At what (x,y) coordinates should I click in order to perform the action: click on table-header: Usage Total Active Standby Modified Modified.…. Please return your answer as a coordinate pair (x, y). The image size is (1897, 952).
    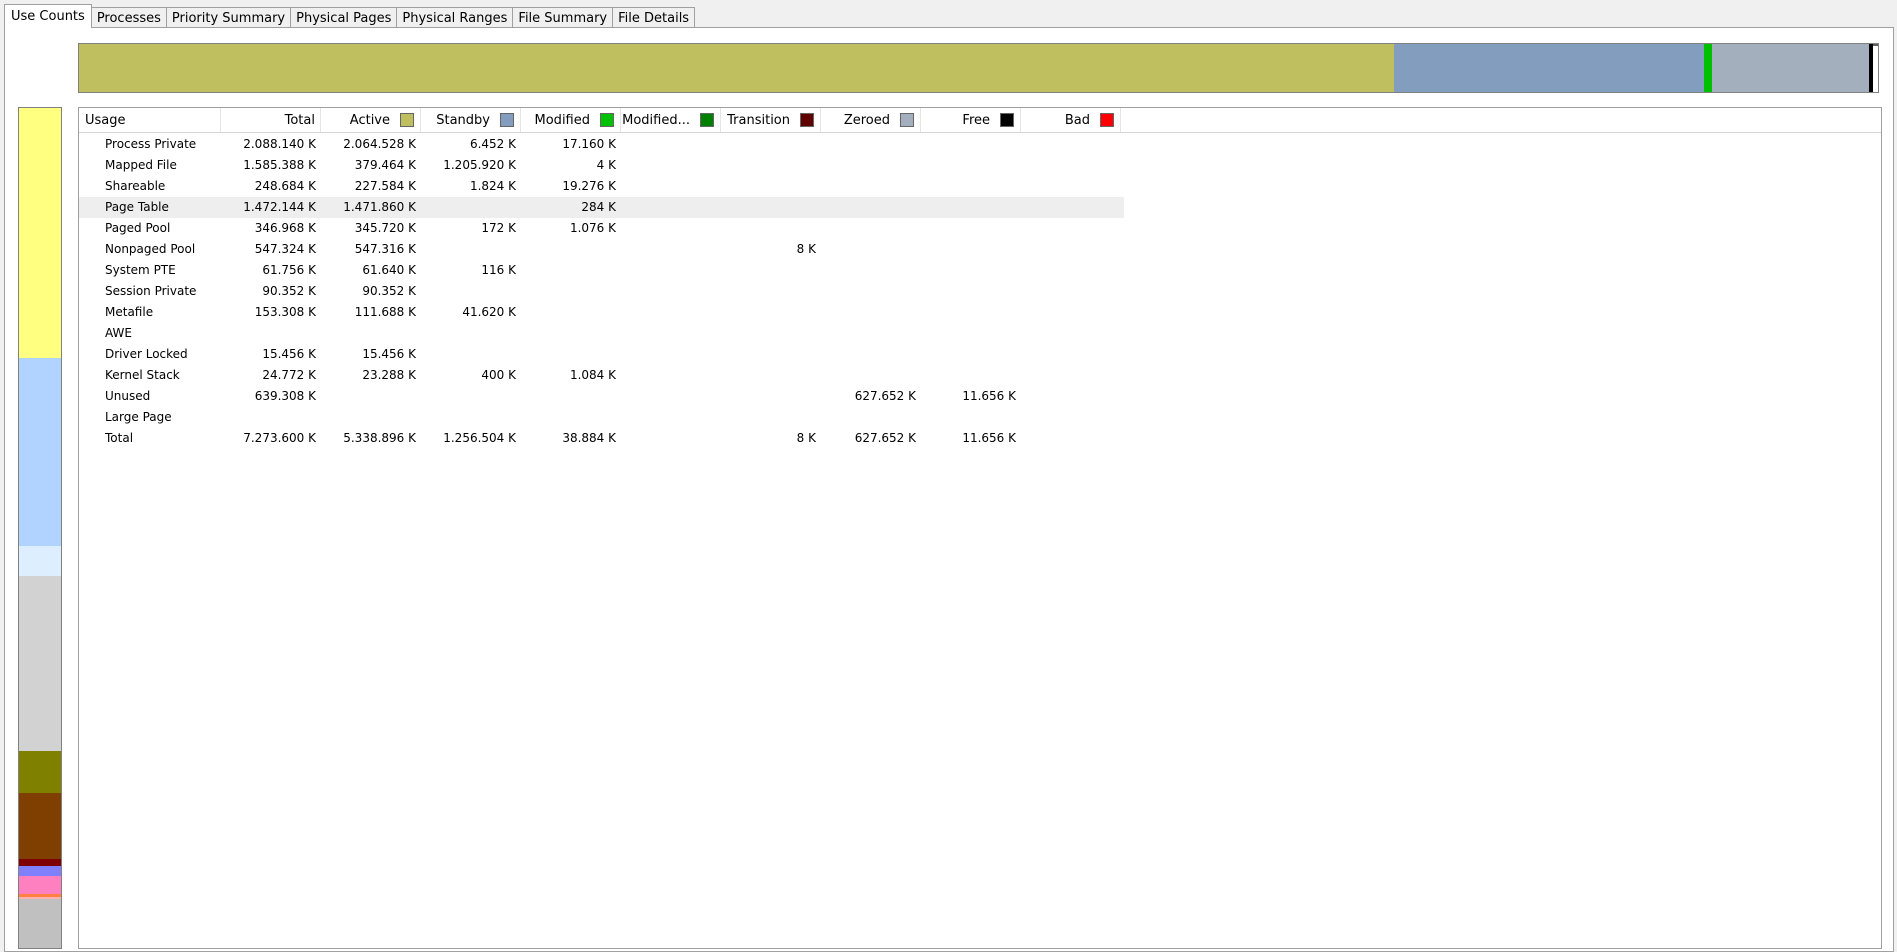
    Looking at the image, I should click on (980, 120).